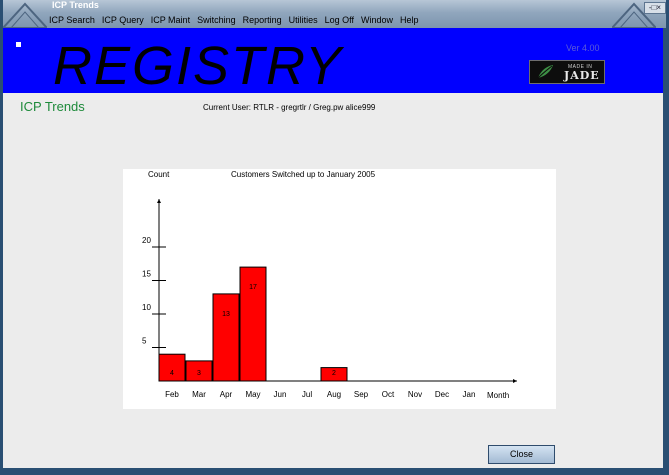  Describe the element at coordinates (171, 20) in the screenshot. I see `menu-icp-maint: ICP Maint` at that location.